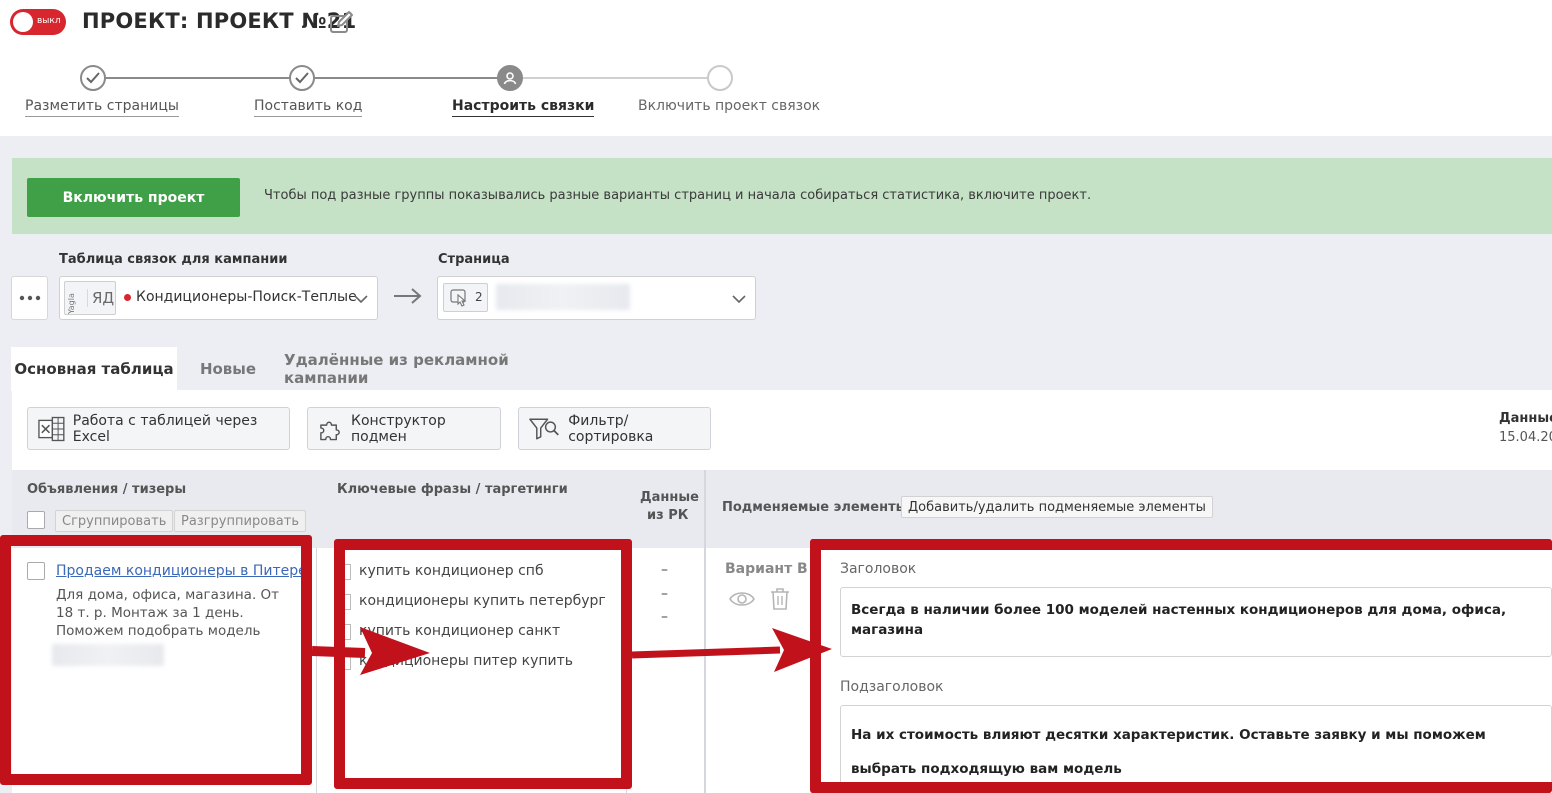  What do you see at coordinates (571, 651) in the screenshot?
I see `annotation-arrows` at bounding box center [571, 651].